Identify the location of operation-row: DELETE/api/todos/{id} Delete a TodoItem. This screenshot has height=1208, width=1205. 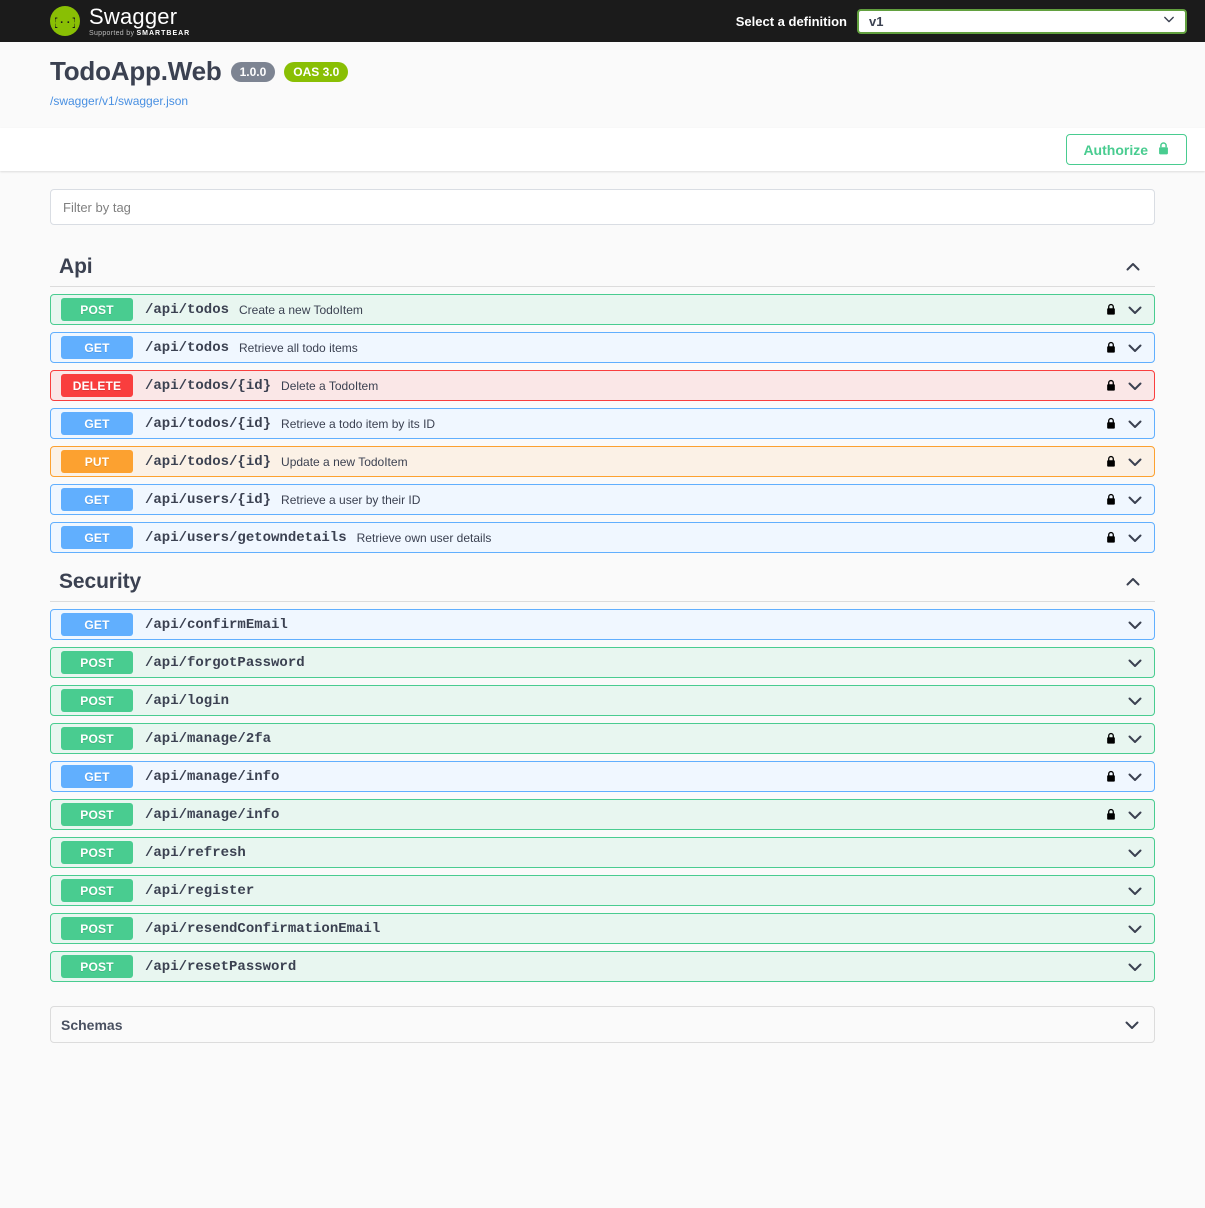
(602, 385).